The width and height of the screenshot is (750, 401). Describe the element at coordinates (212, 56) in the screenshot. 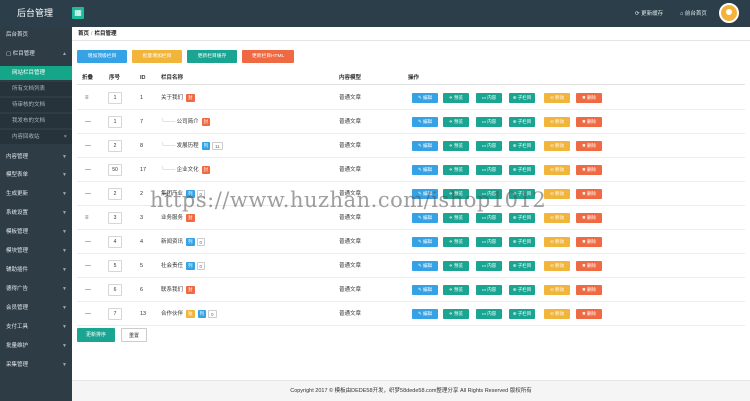

I see `update-column-cache-button: 更新栏目缓存` at that location.